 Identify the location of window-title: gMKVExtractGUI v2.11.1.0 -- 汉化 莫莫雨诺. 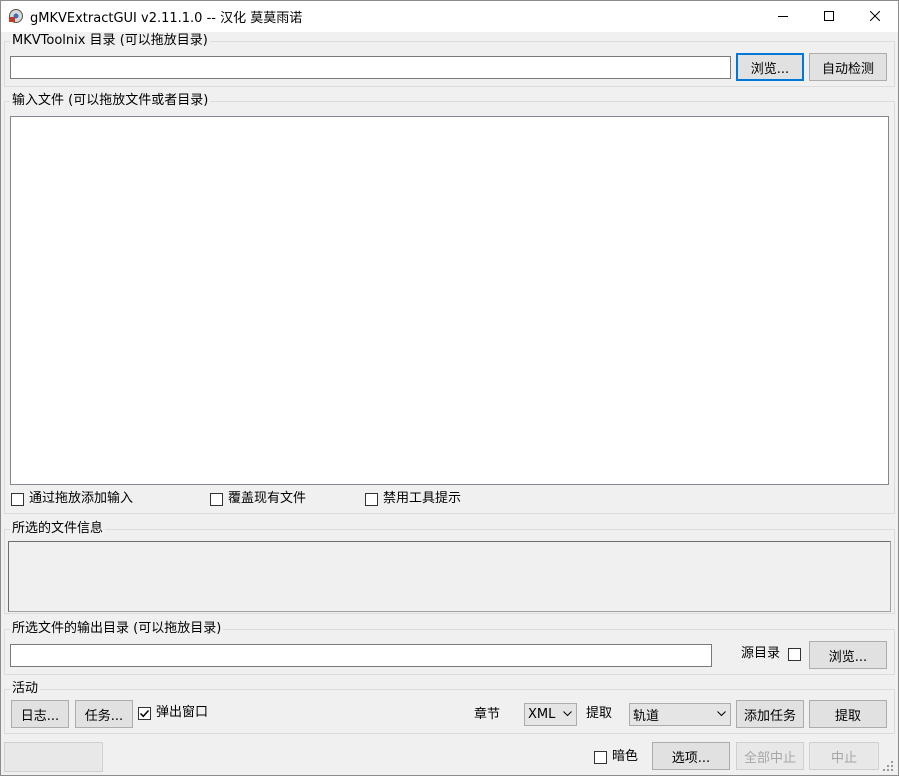
(166, 18).